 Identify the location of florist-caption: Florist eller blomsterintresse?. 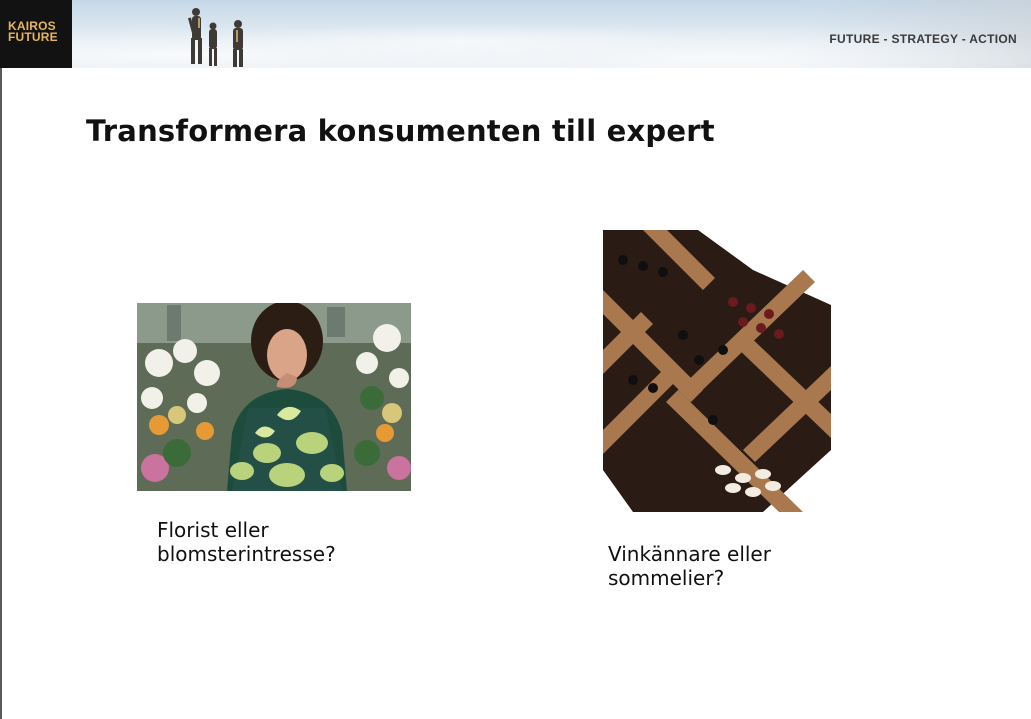
(246, 542).